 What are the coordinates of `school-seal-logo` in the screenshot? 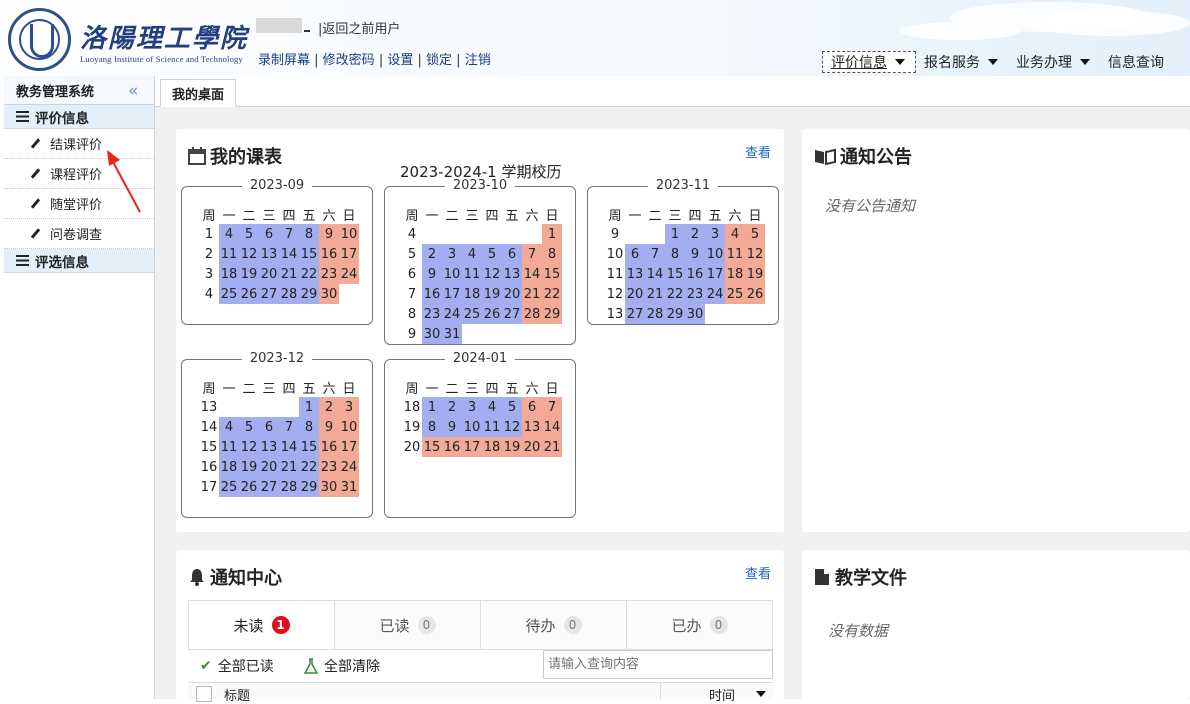 It's located at (39, 39).